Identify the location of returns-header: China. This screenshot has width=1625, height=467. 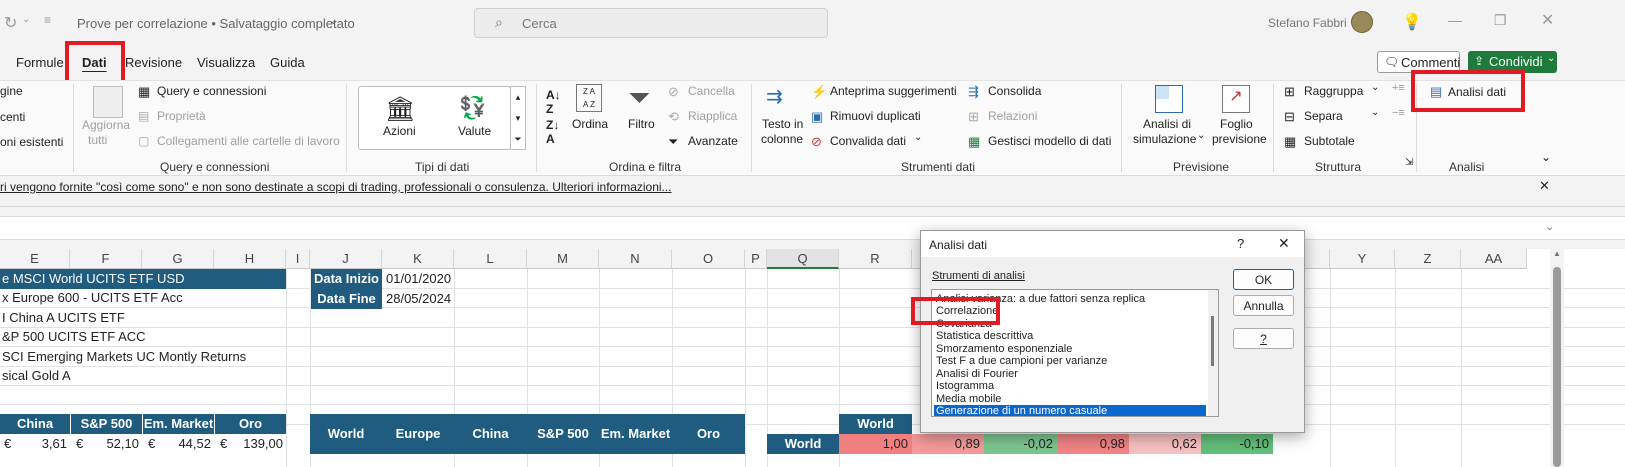
(490, 434).